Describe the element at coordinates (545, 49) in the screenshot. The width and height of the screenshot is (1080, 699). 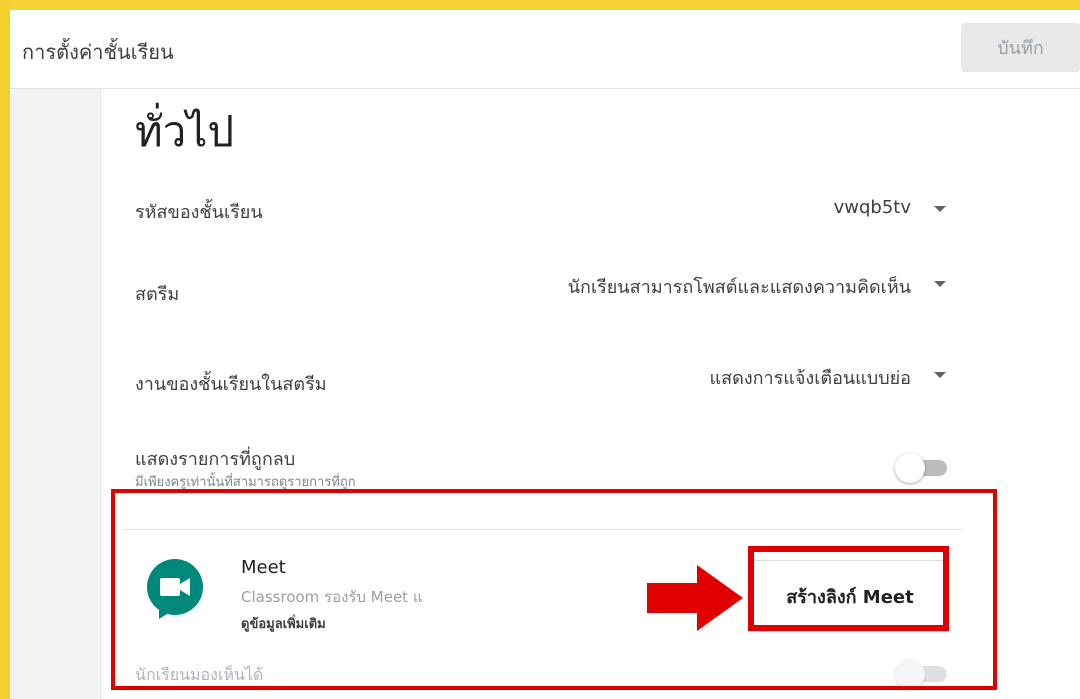
I see `settings-header: การตั้งค่าชั้นเรียน บันทึก` at that location.